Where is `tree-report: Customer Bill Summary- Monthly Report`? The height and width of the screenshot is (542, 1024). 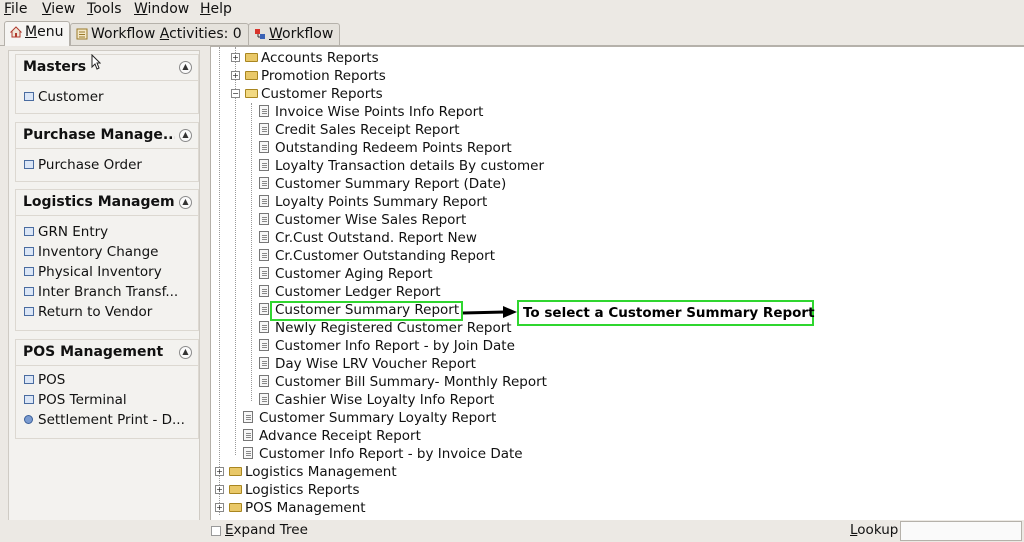 tree-report: Customer Bill Summary- Monthly Report is located at coordinates (459, 382).